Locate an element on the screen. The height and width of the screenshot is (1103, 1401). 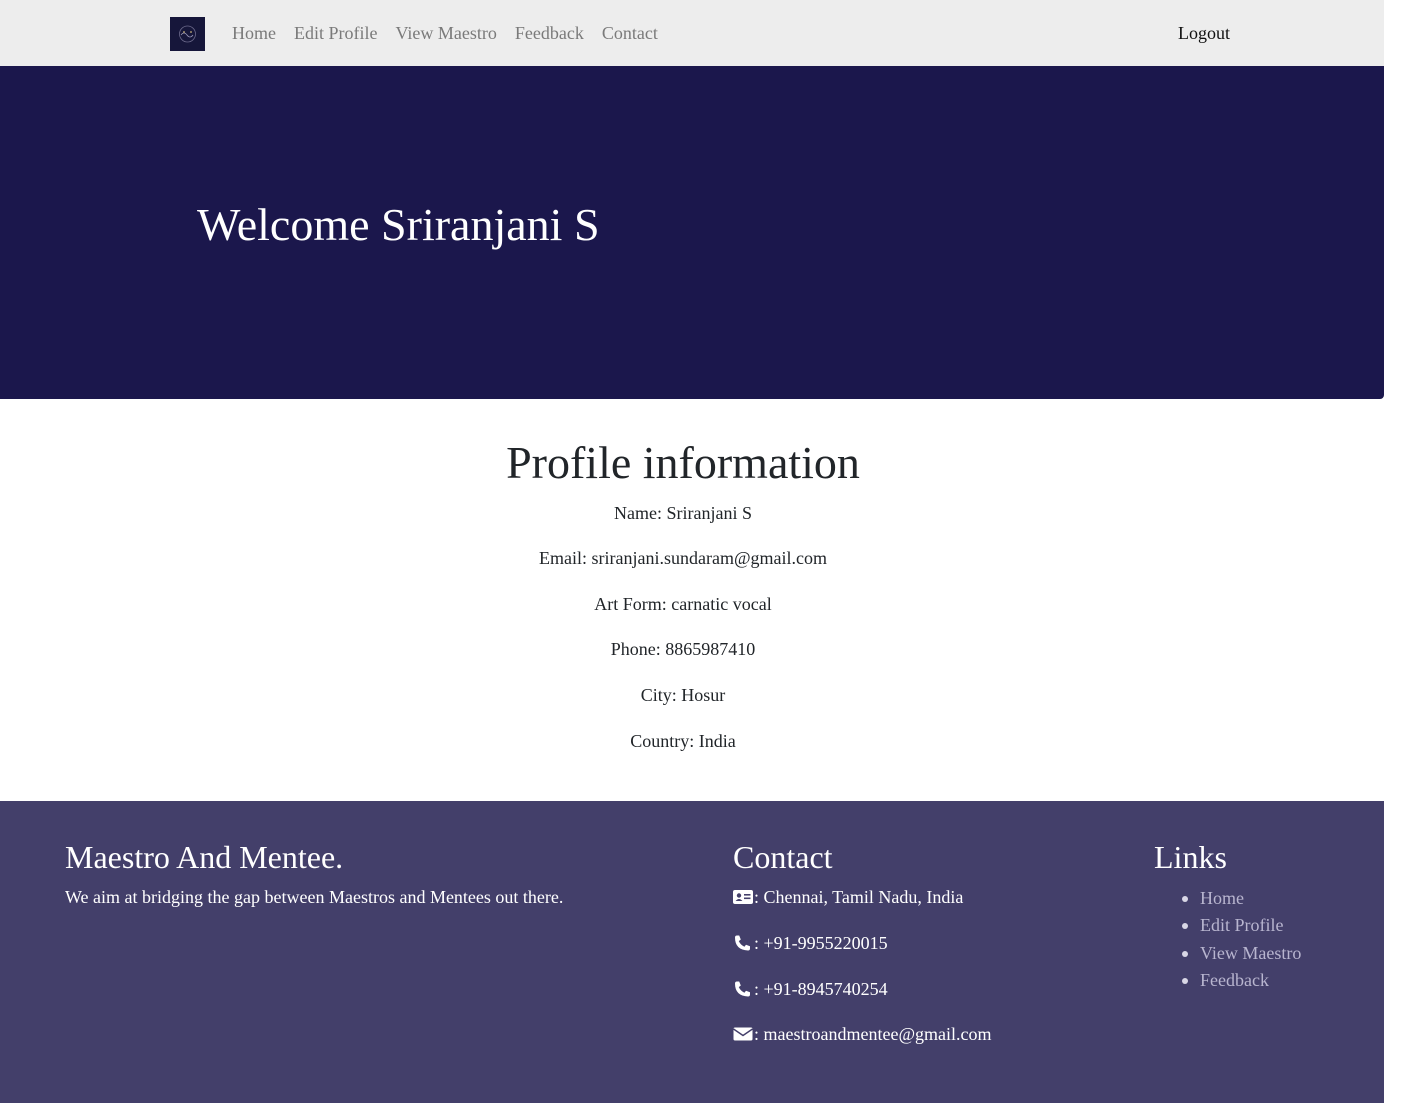
nav-link-view-maestro: View Maestro is located at coordinates (446, 33).